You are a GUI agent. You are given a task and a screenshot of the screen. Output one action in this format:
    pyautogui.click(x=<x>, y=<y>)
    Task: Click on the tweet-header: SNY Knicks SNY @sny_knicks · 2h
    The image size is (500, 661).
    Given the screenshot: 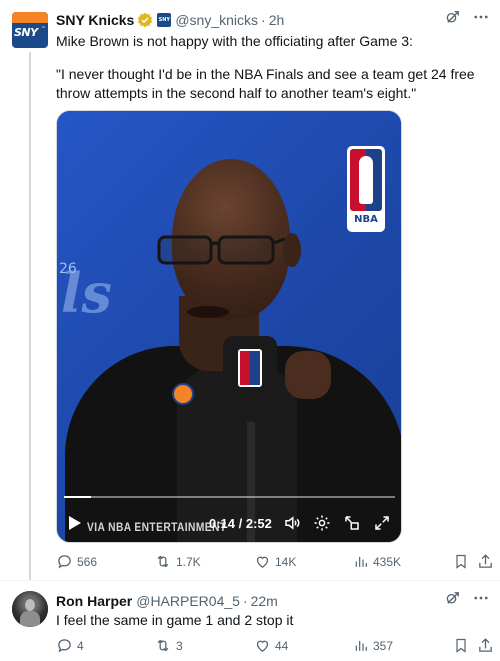 What is the action you would take?
    pyautogui.click(x=170, y=20)
    